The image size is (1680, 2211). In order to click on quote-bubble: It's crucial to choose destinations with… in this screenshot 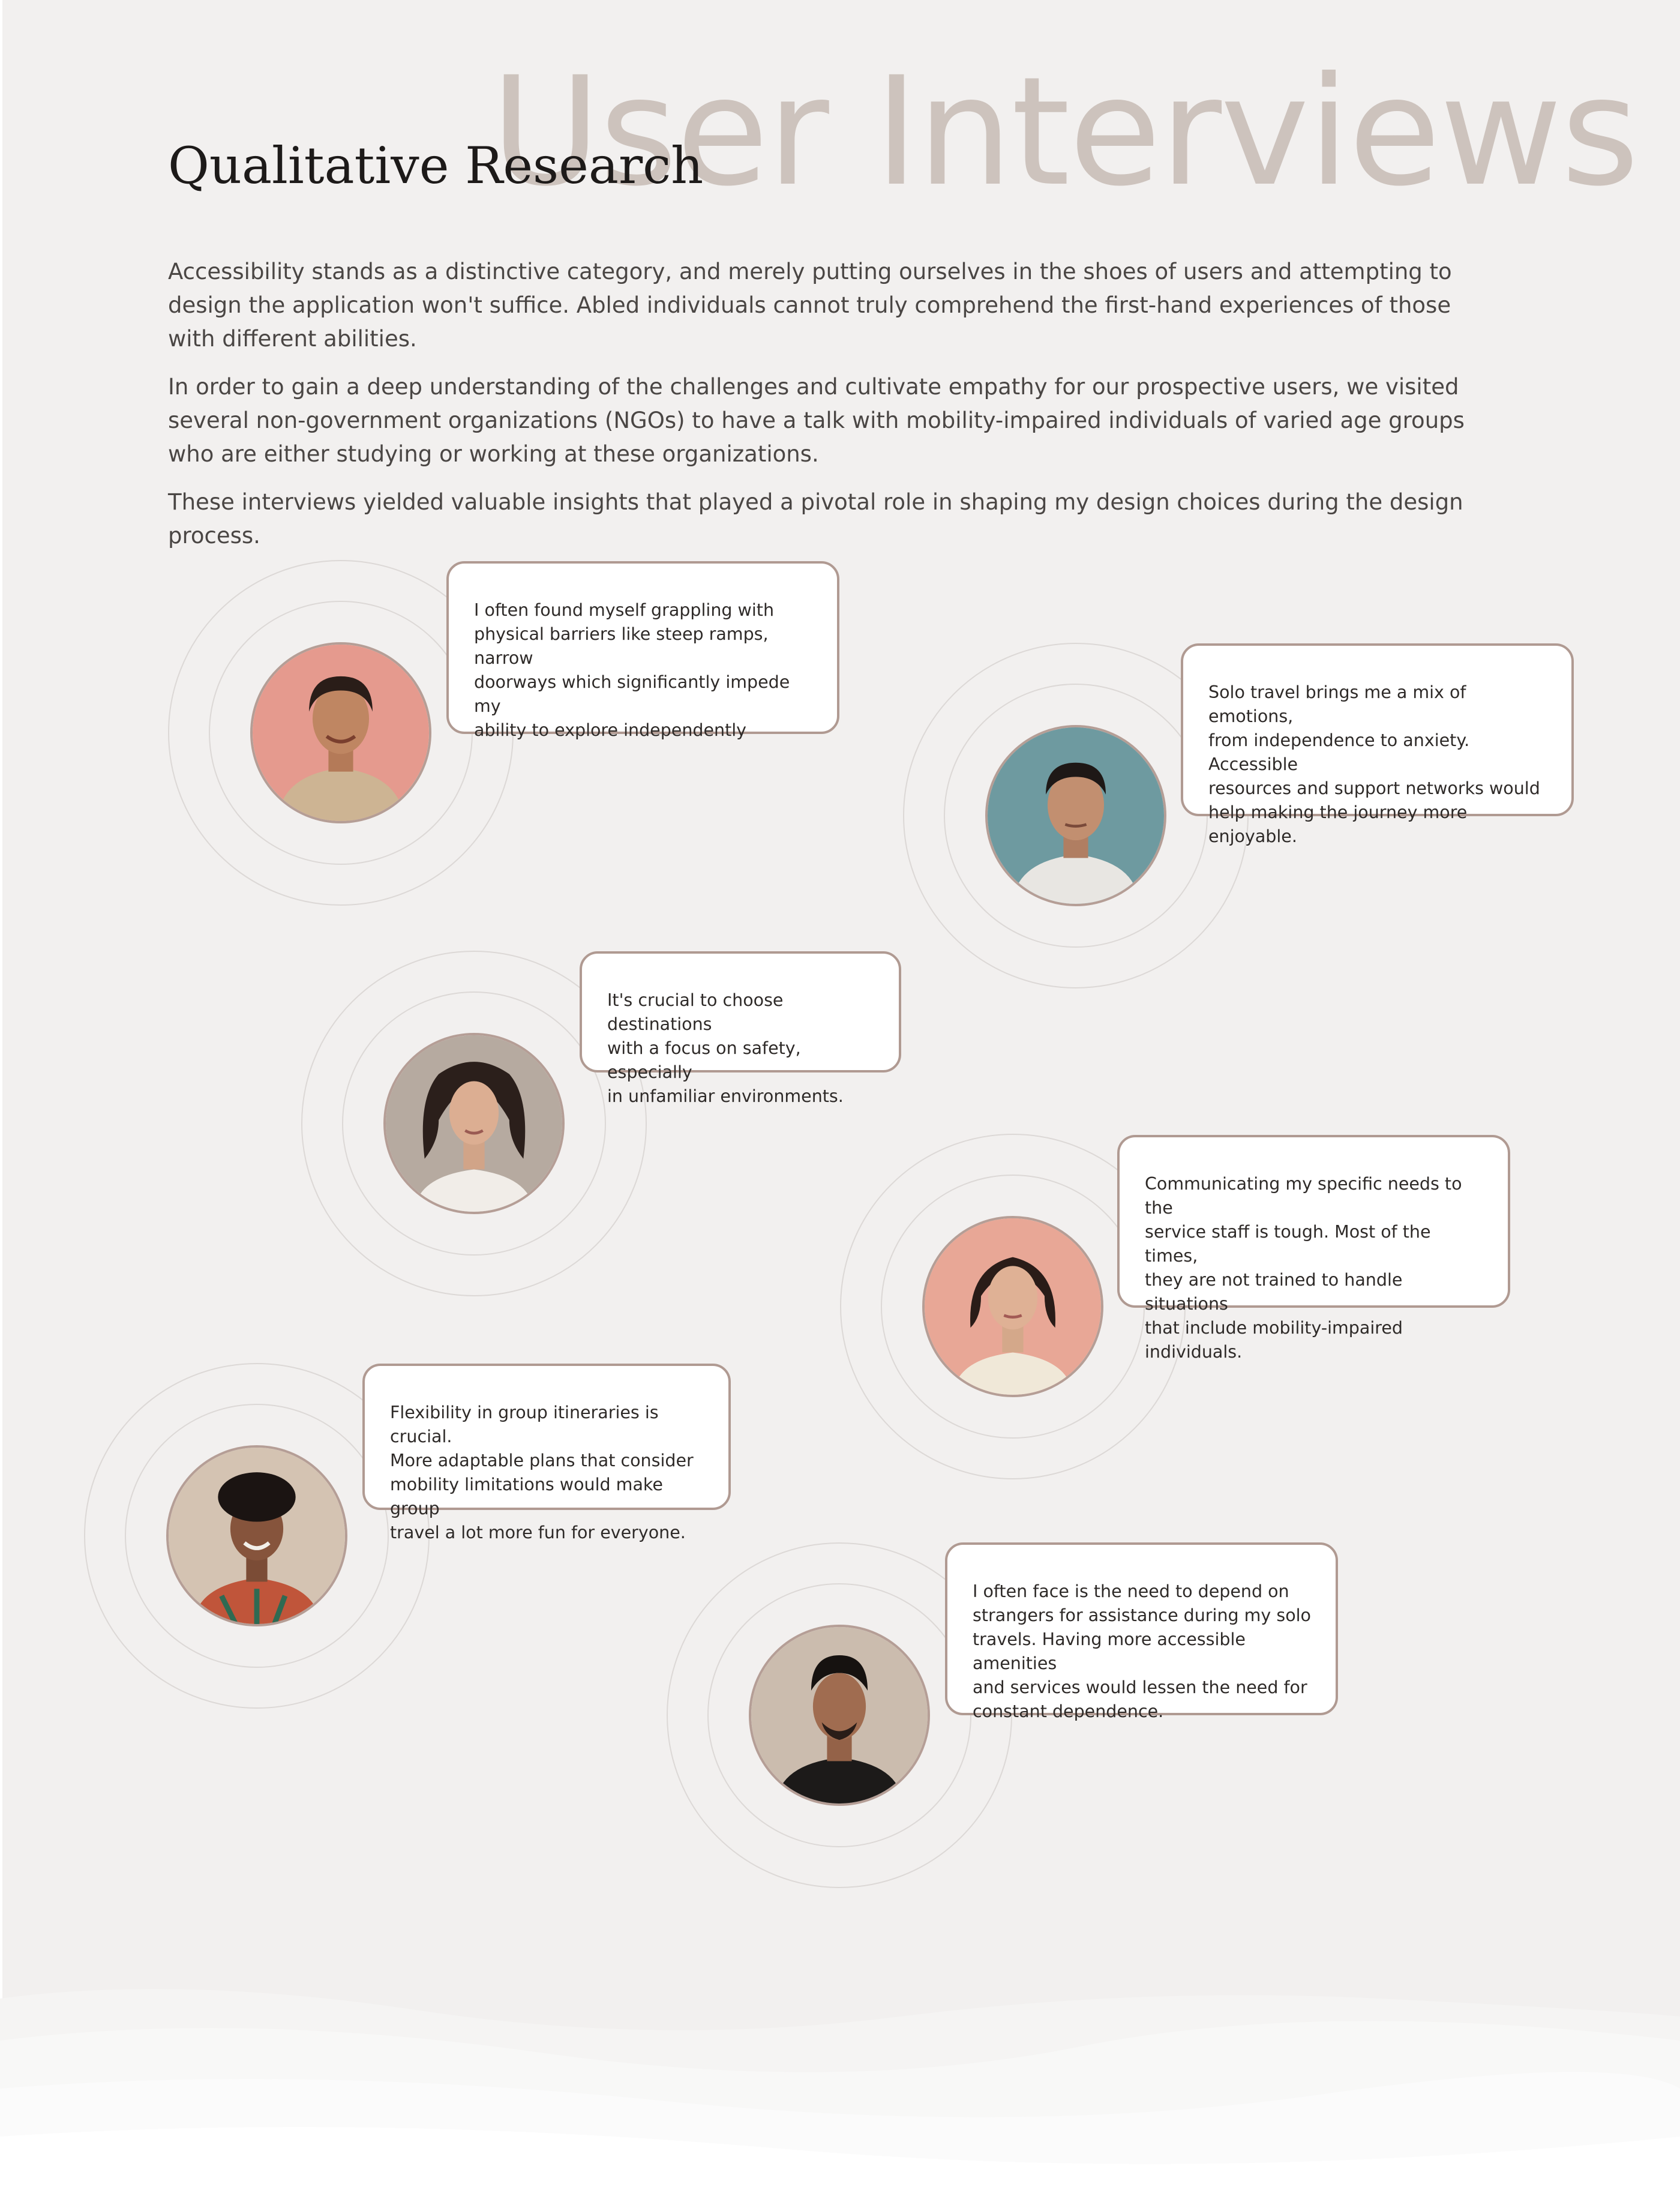, I will do `click(740, 1028)`.